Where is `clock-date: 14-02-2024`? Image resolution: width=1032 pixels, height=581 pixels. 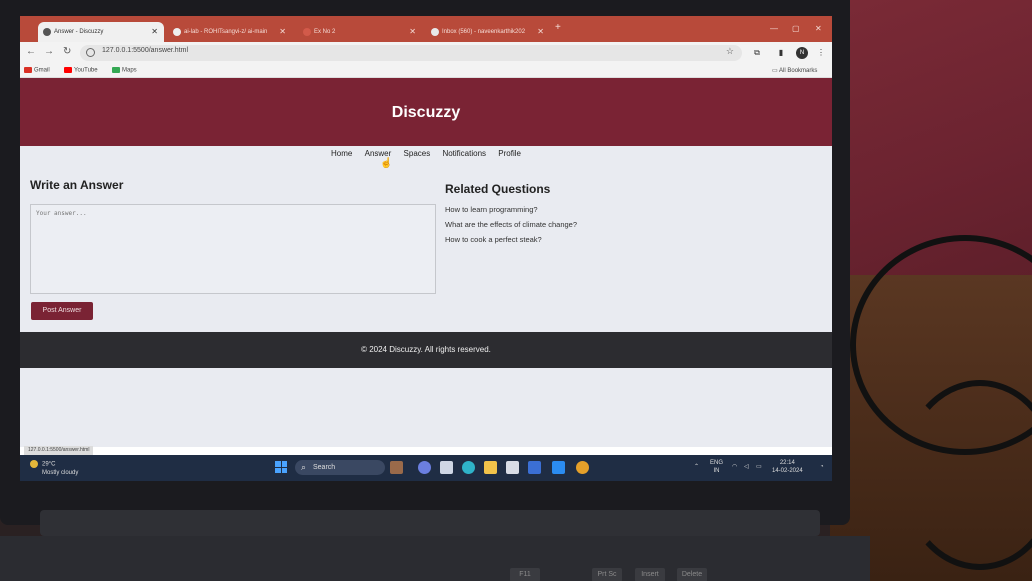
clock-date: 14-02-2024 is located at coordinates (787, 471).